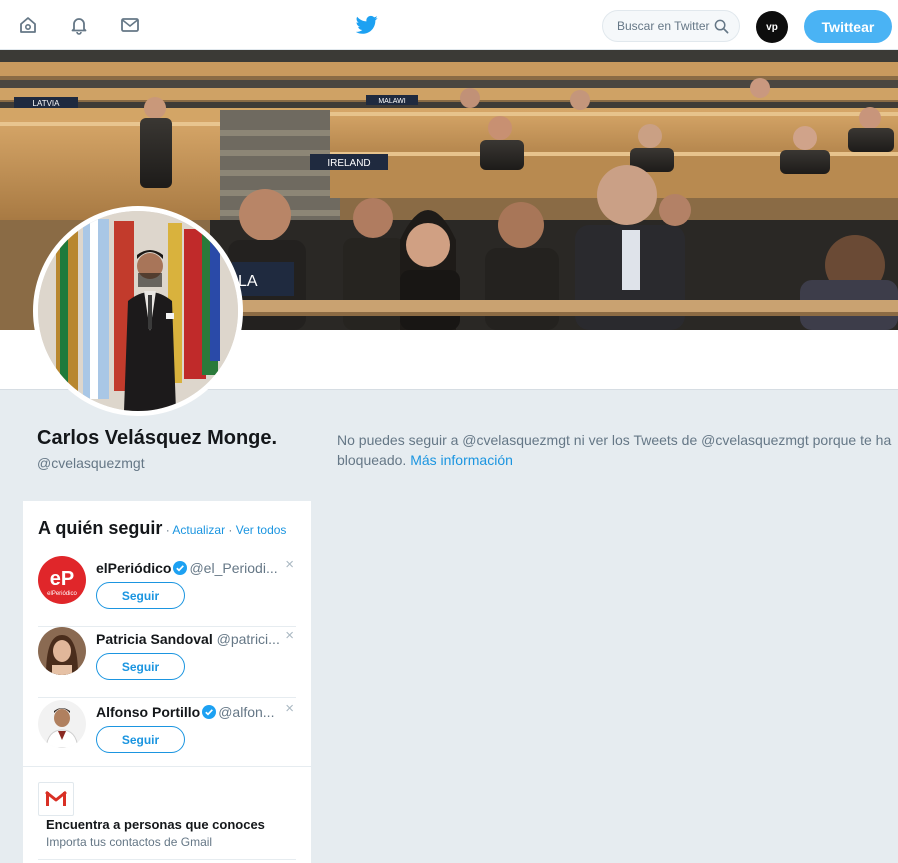 The width and height of the screenshot is (898, 863). Describe the element at coordinates (348, 163) in the screenshot. I see `placard-ireland: IRELAND` at that location.